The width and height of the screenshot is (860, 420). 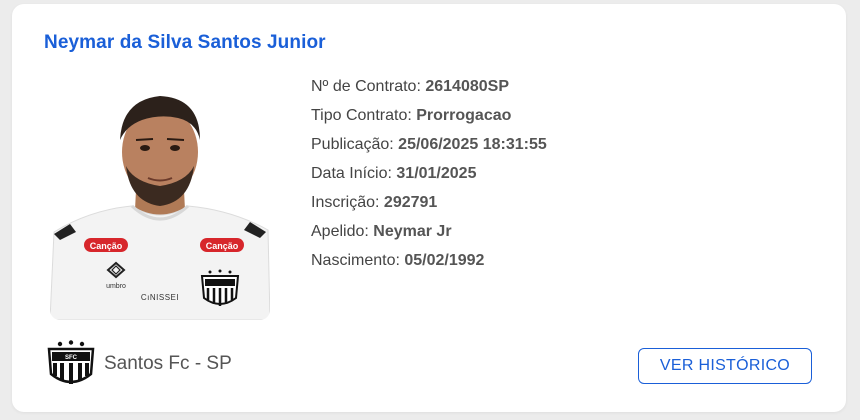 What do you see at coordinates (725, 366) in the screenshot?
I see `view-history-button: VER HISTÓRICO` at bounding box center [725, 366].